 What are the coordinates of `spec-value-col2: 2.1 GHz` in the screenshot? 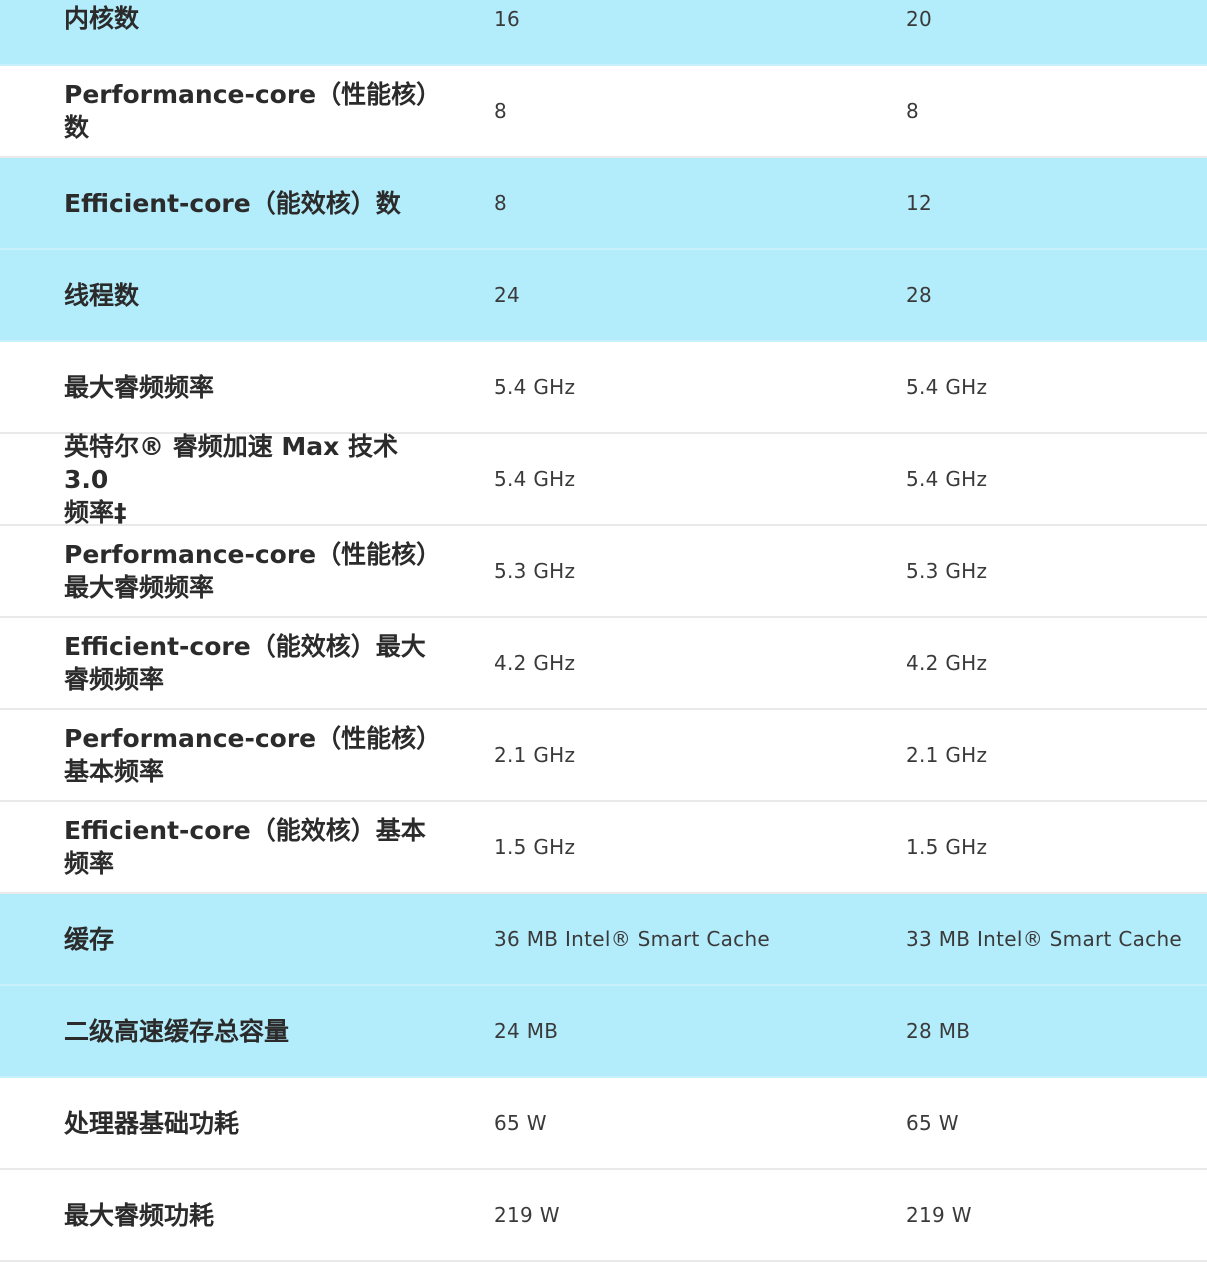 It's located at (947, 755).